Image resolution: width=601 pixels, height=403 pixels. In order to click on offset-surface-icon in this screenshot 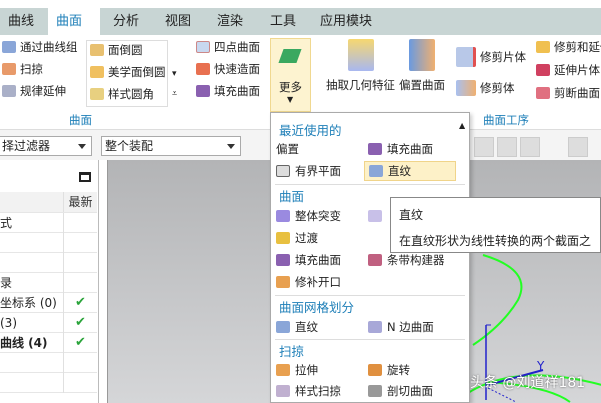, I will do `click(422, 55)`.